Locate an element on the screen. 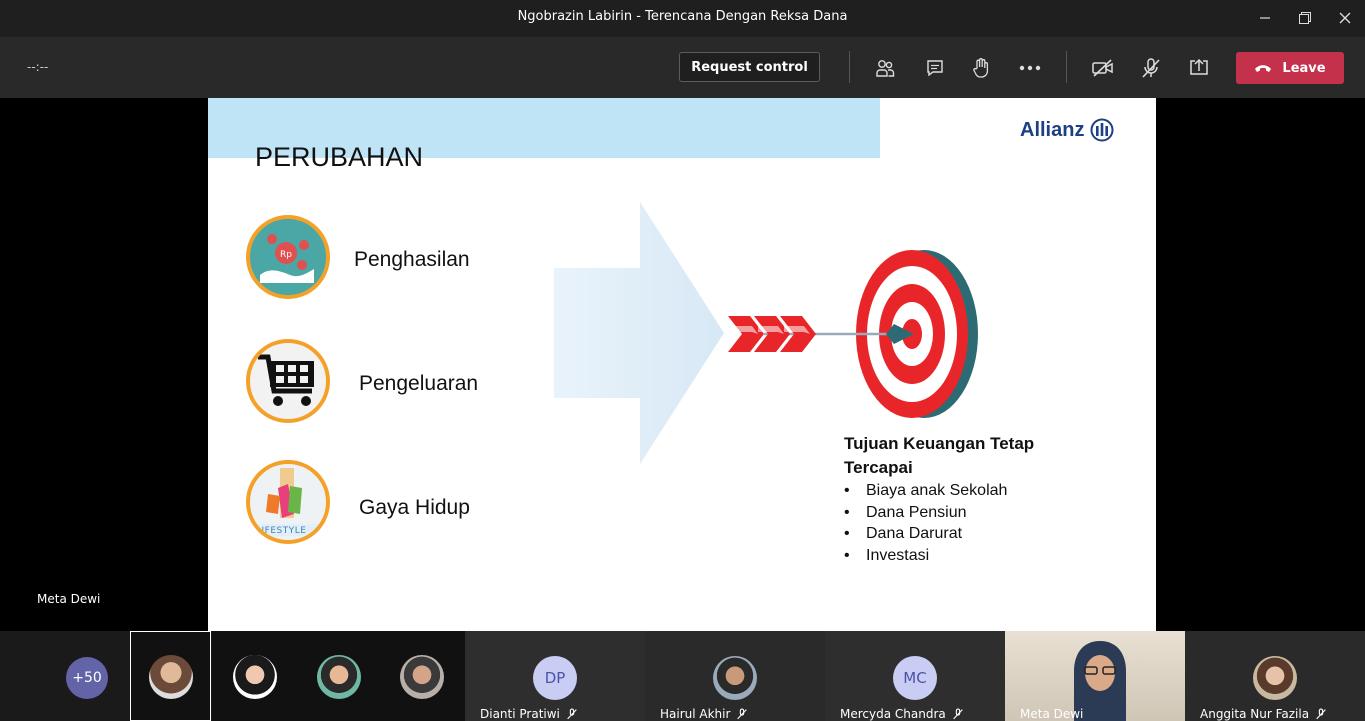 Image resolution: width=1365 pixels, height=721 pixels. chat-icon is located at coordinates (935, 68).